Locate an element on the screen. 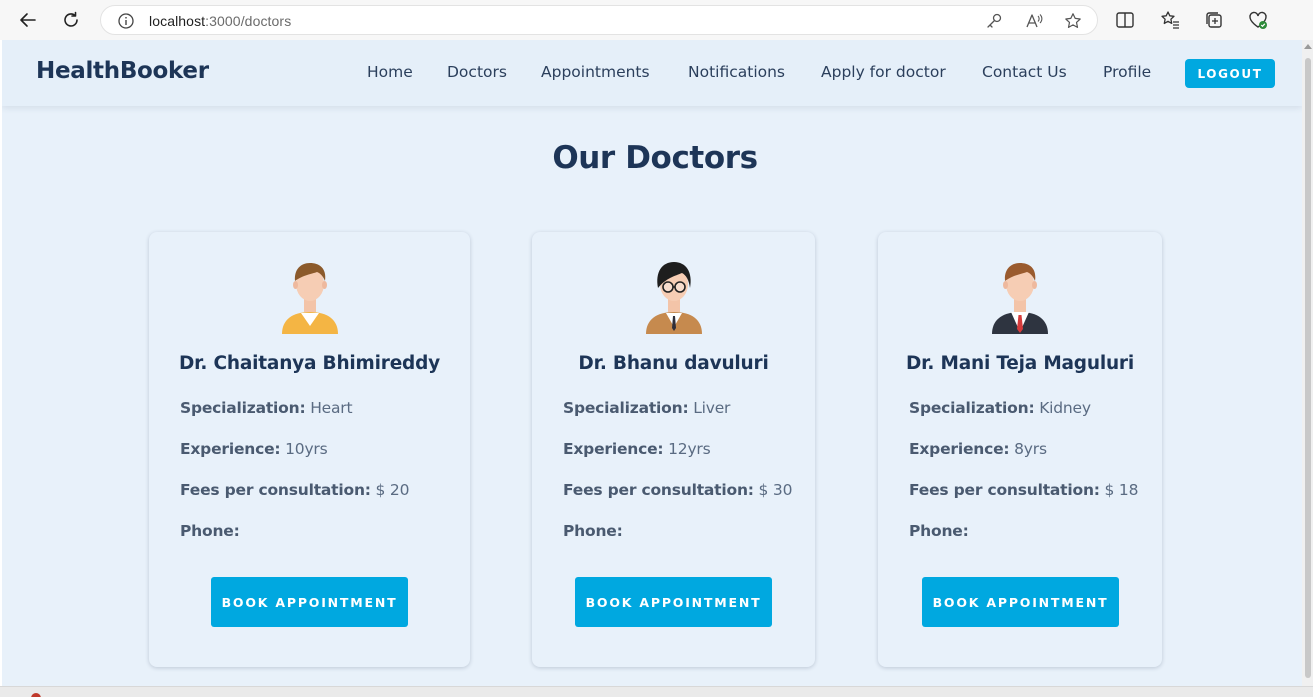  address-bar: localhost:3000/doctors is located at coordinates (599, 20).